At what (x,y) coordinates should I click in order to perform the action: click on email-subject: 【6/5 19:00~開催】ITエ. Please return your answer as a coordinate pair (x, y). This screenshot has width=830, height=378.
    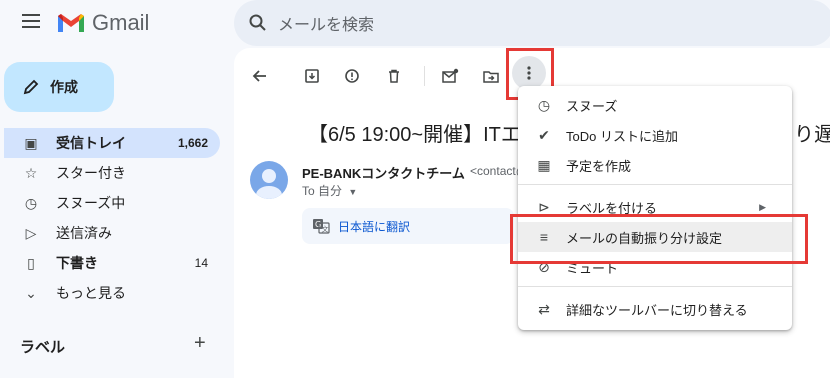
    Looking at the image, I should click on (414, 135).